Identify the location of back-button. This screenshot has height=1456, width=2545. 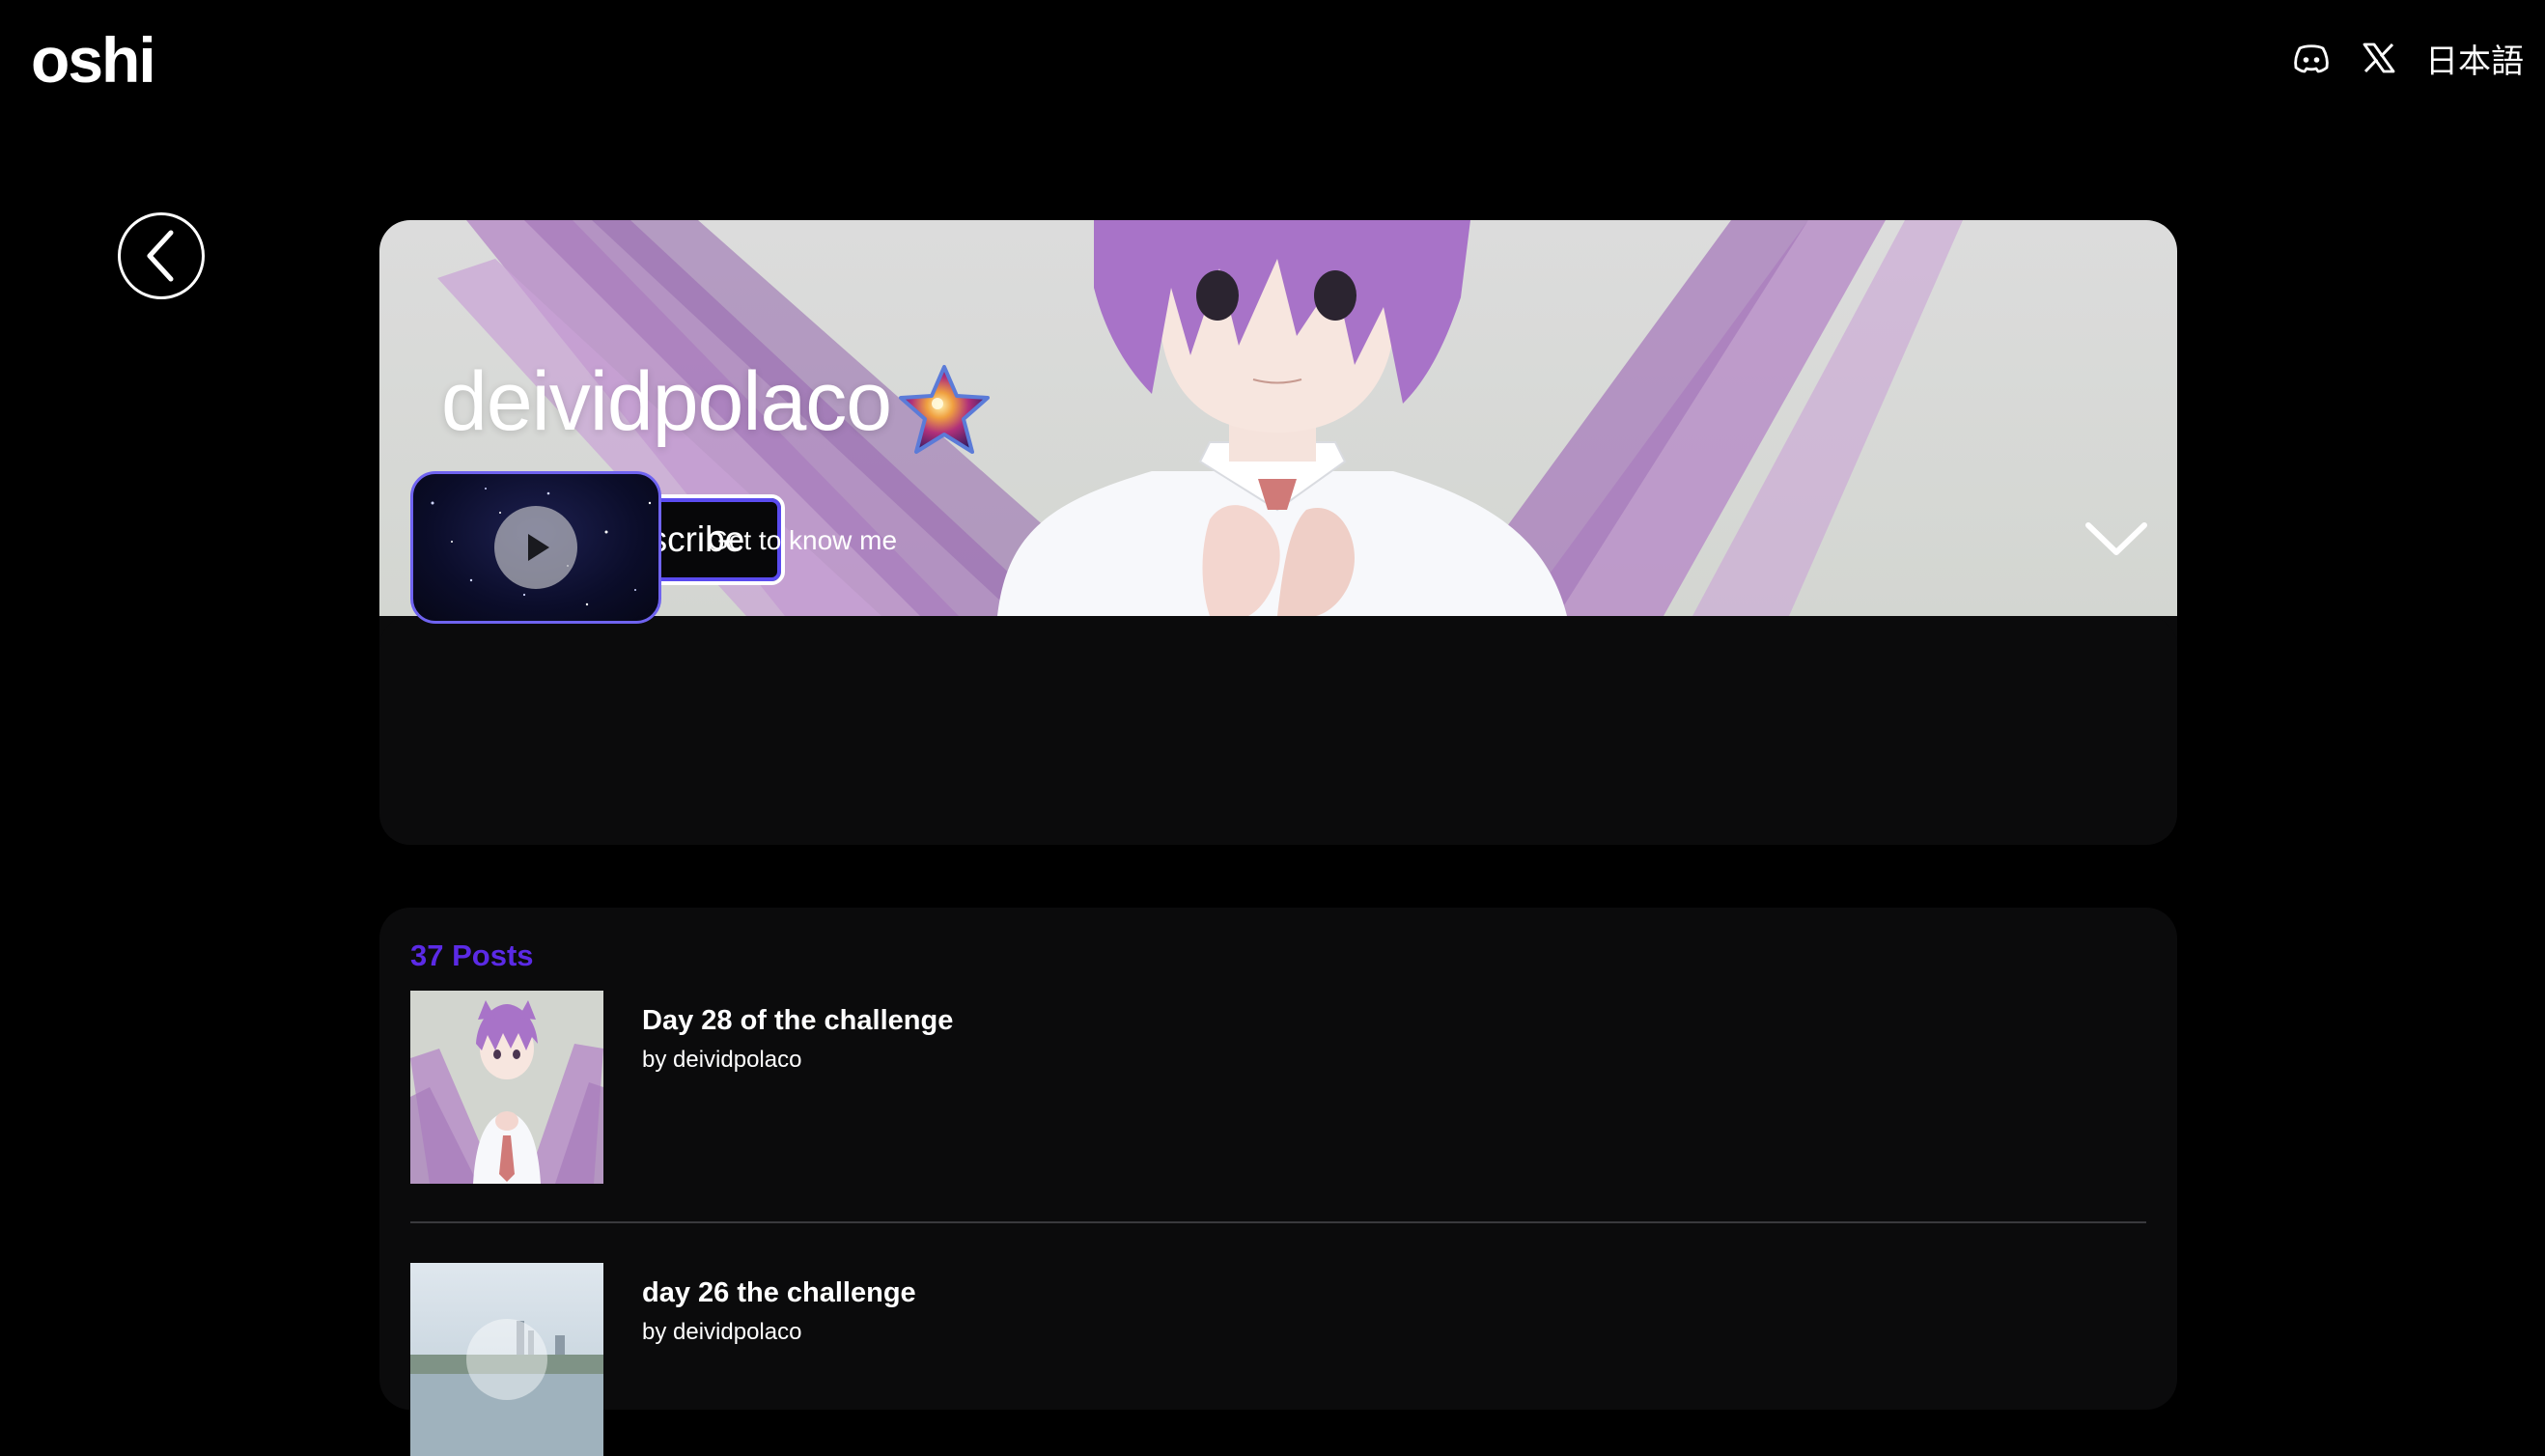
(161, 255).